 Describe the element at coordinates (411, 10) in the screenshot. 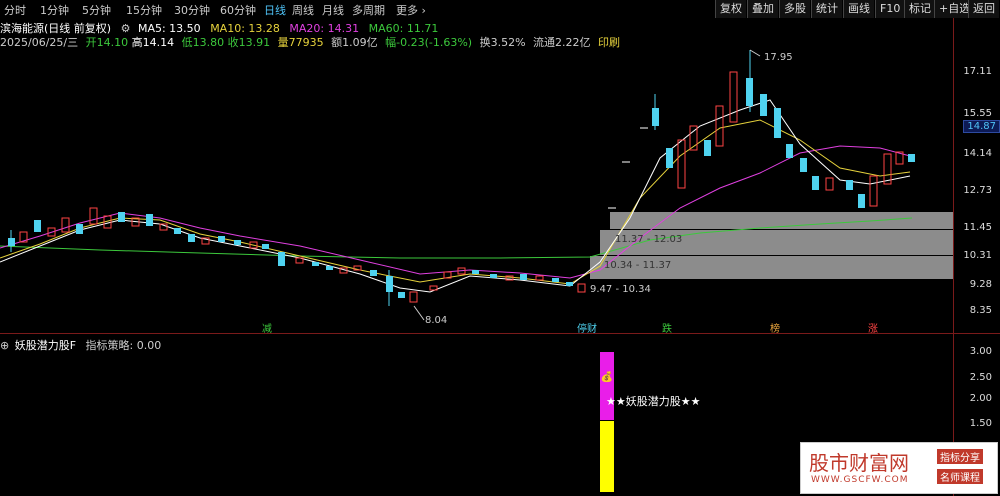

I see `tab-more: 更多 ›` at that location.